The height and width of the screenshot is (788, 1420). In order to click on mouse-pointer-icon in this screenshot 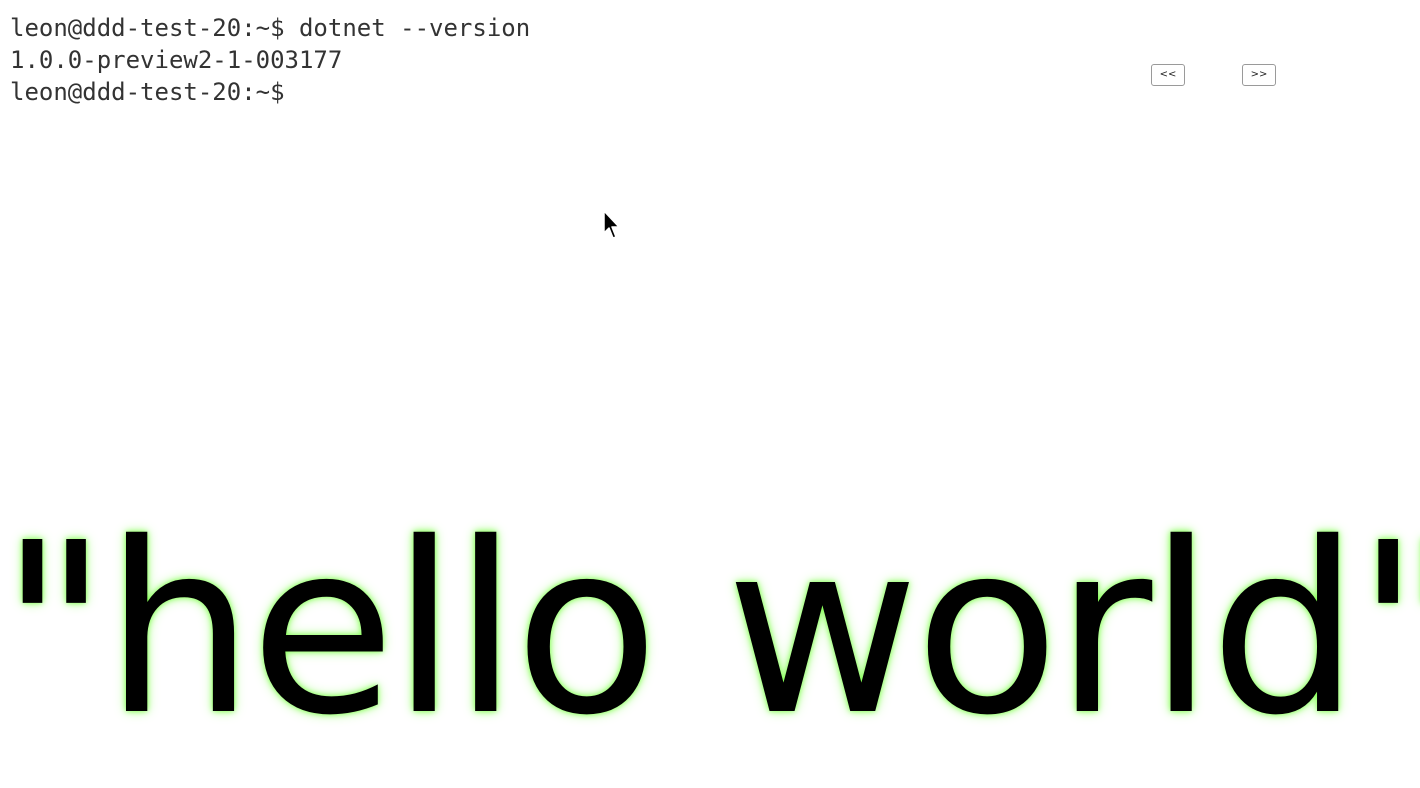, I will do `click(611, 224)`.